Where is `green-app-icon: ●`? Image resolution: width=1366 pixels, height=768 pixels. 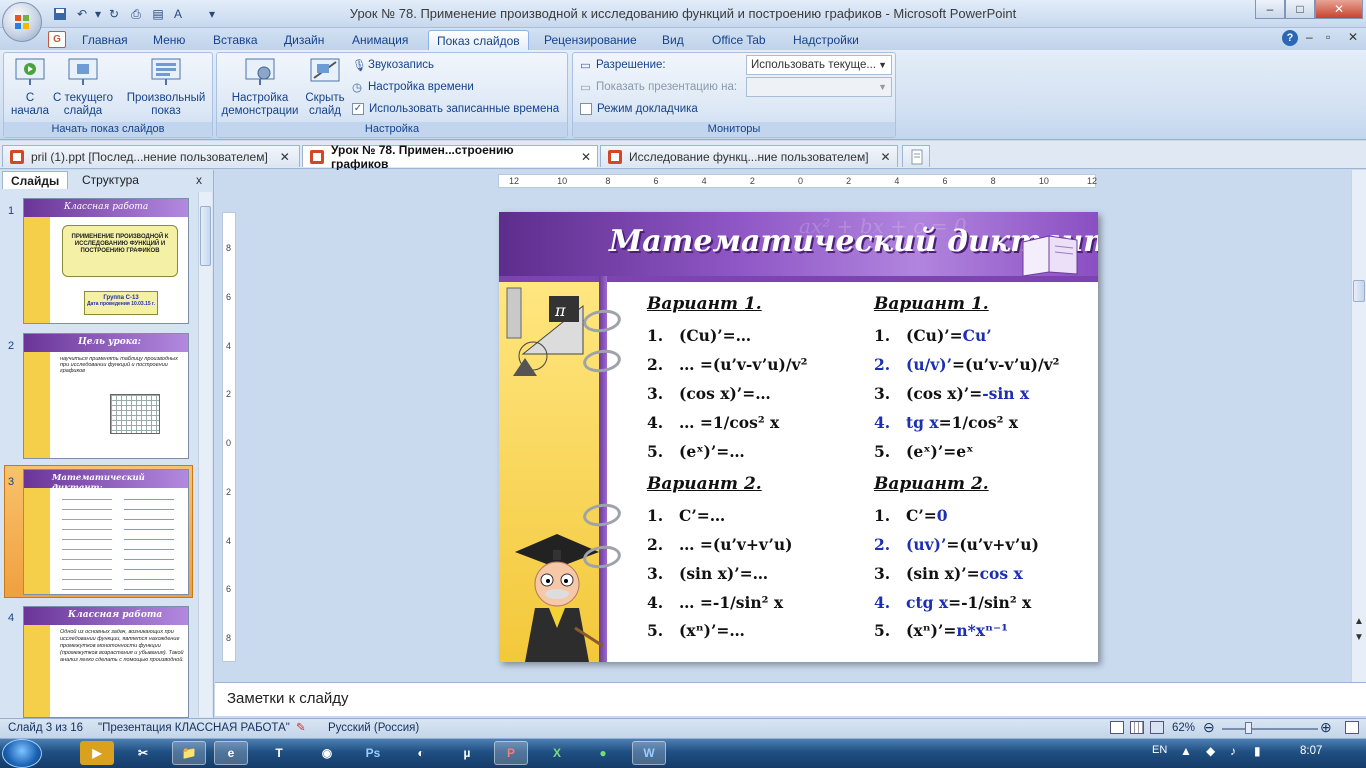 green-app-icon: ● is located at coordinates (603, 753).